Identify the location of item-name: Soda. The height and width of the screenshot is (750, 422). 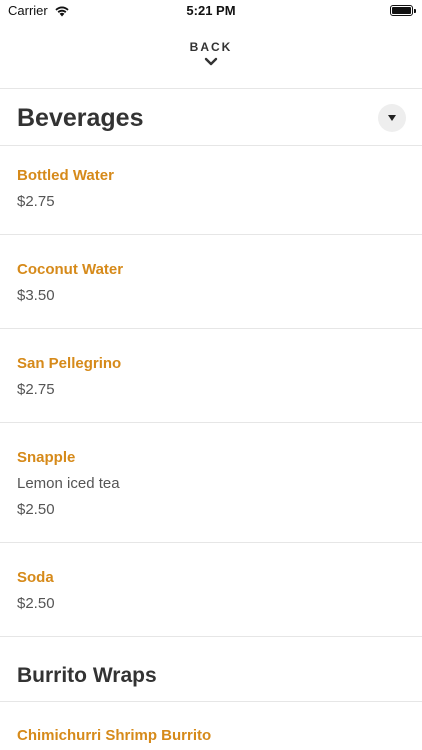
(35, 577).